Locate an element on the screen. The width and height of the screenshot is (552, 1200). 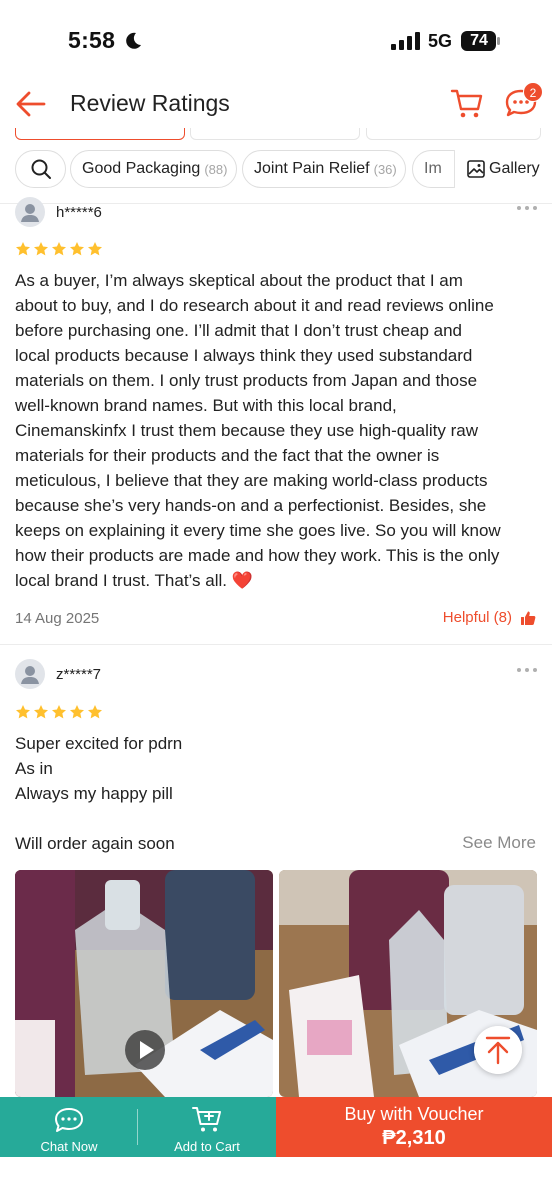
rating-tab-active is located at coordinates (100, 134).